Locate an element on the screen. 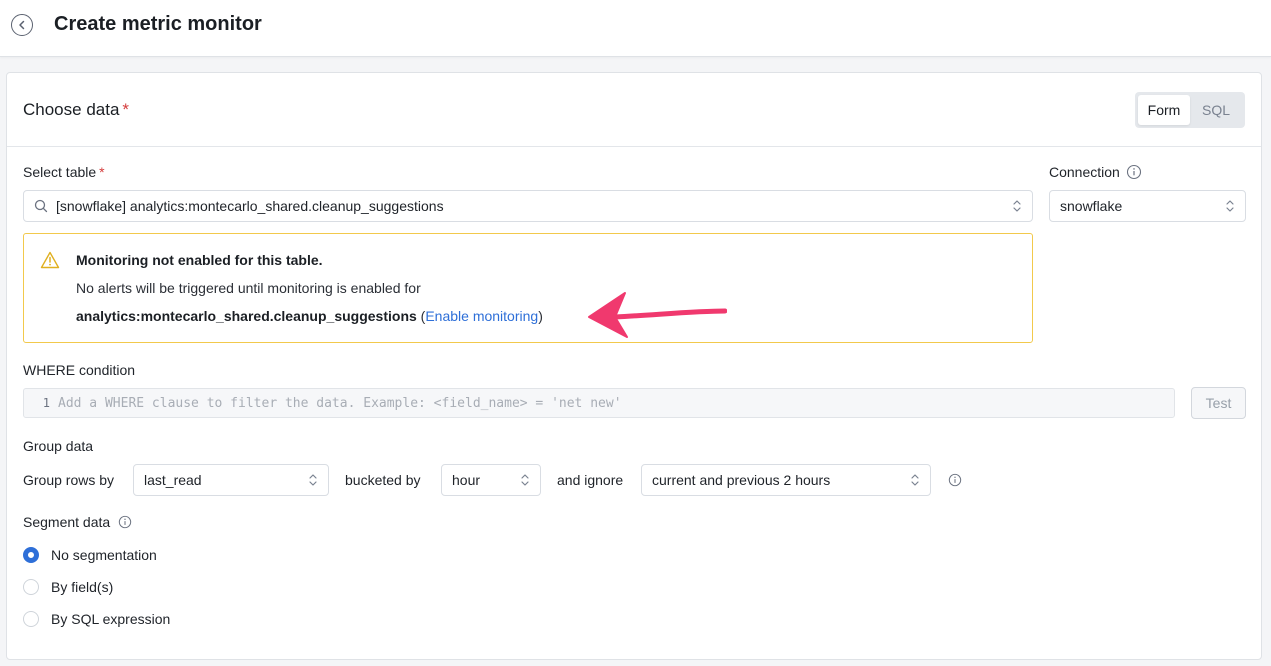 The image size is (1271, 666). bucketed-by-select: hour is located at coordinates (491, 480).